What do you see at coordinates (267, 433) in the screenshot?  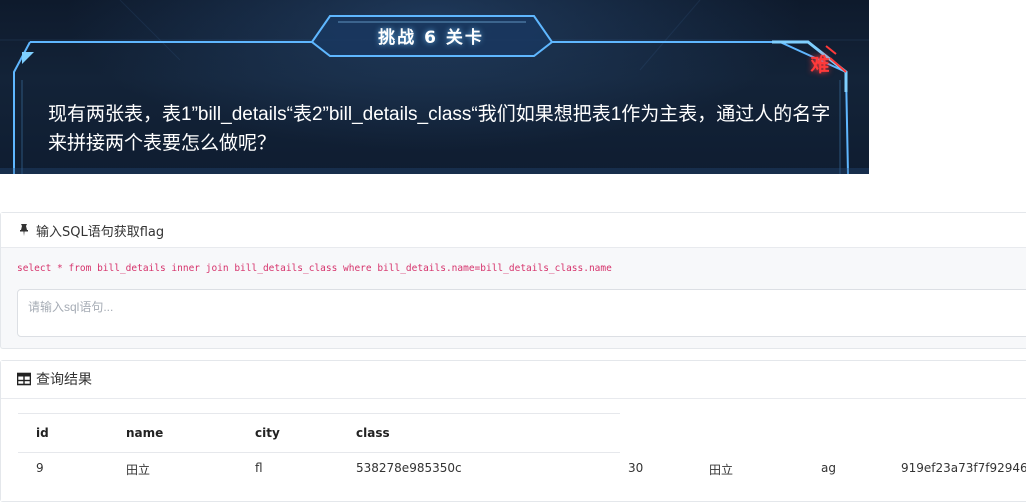 I see `column-header-city: city` at bounding box center [267, 433].